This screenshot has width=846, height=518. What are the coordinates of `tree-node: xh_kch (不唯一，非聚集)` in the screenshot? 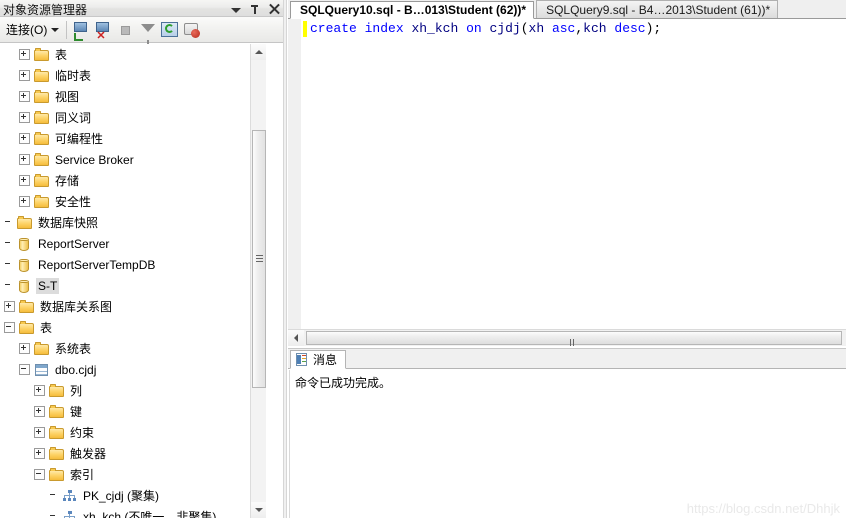 It's located at (133, 512).